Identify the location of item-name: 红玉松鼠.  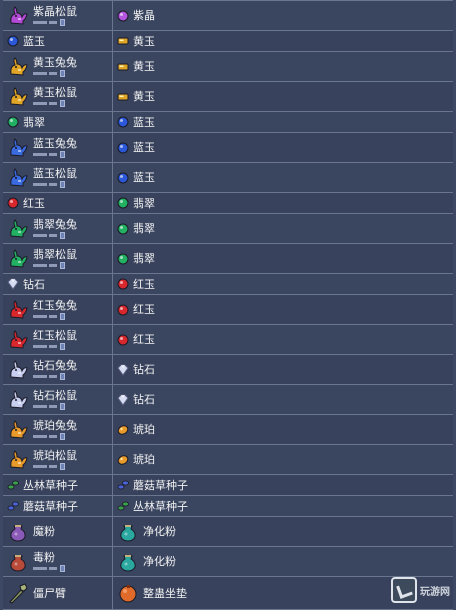
(55, 335).